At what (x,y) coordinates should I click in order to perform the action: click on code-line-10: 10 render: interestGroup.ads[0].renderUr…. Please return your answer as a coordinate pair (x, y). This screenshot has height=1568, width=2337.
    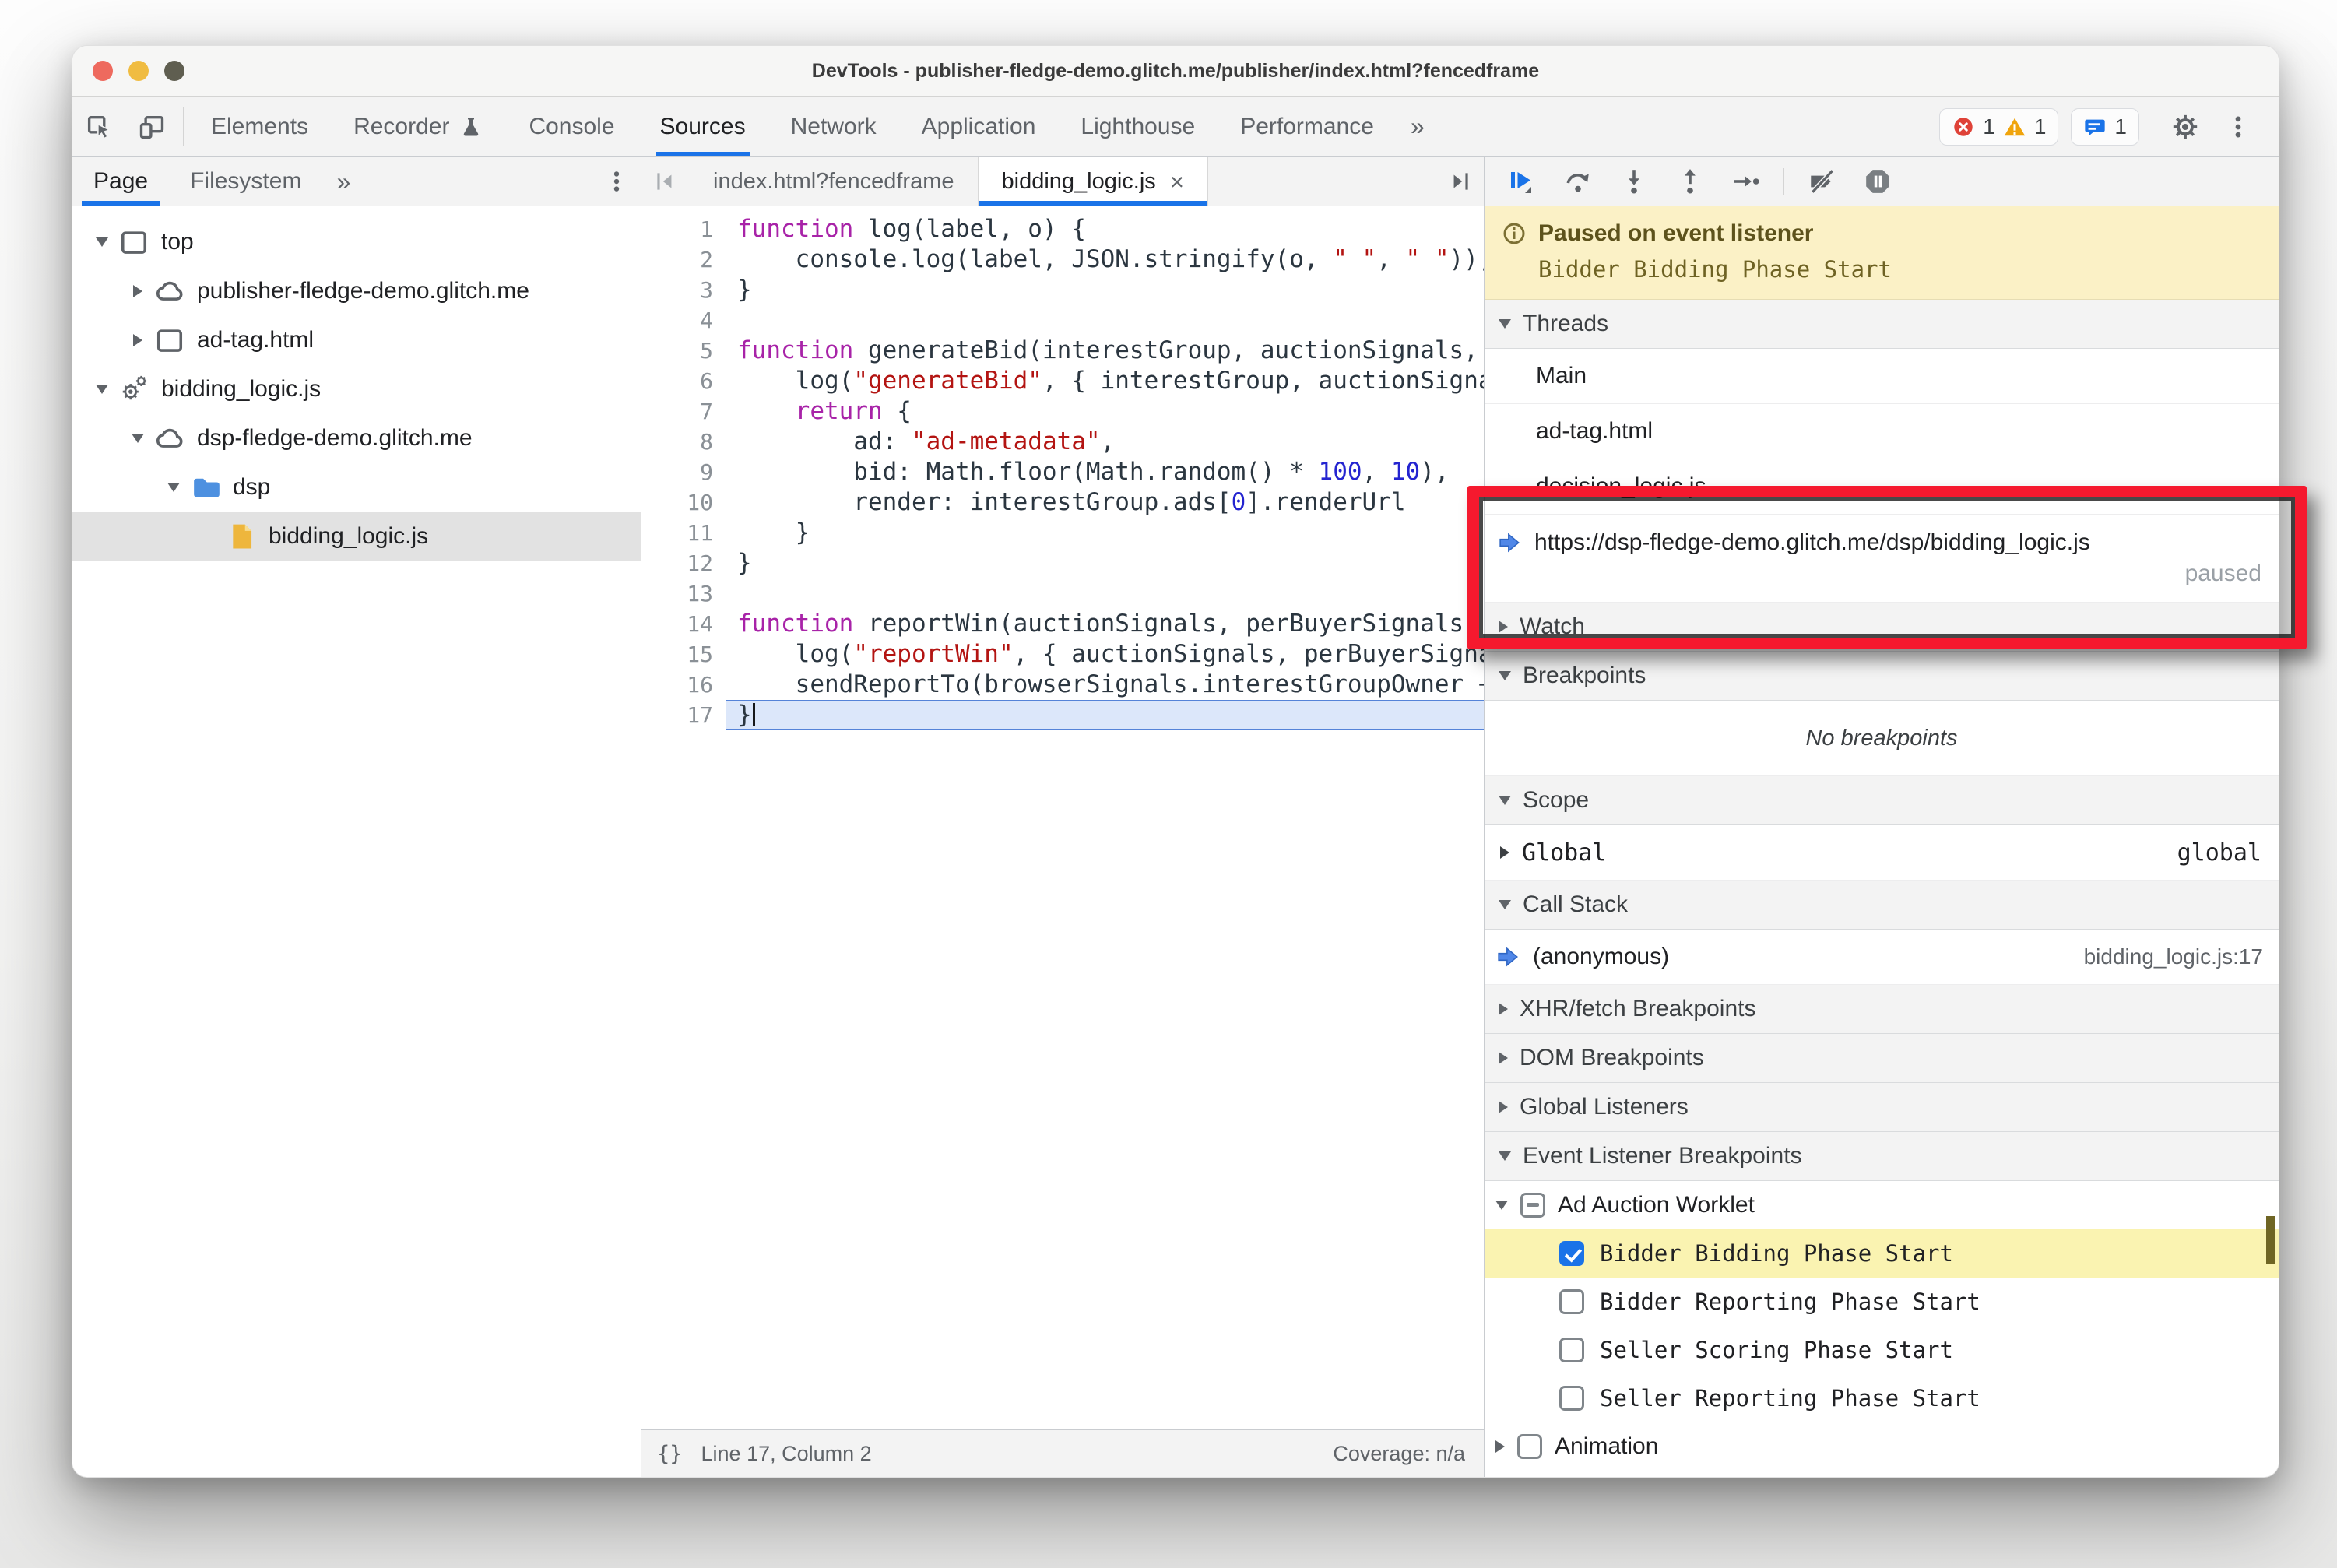
    Looking at the image, I should click on (1063, 502).